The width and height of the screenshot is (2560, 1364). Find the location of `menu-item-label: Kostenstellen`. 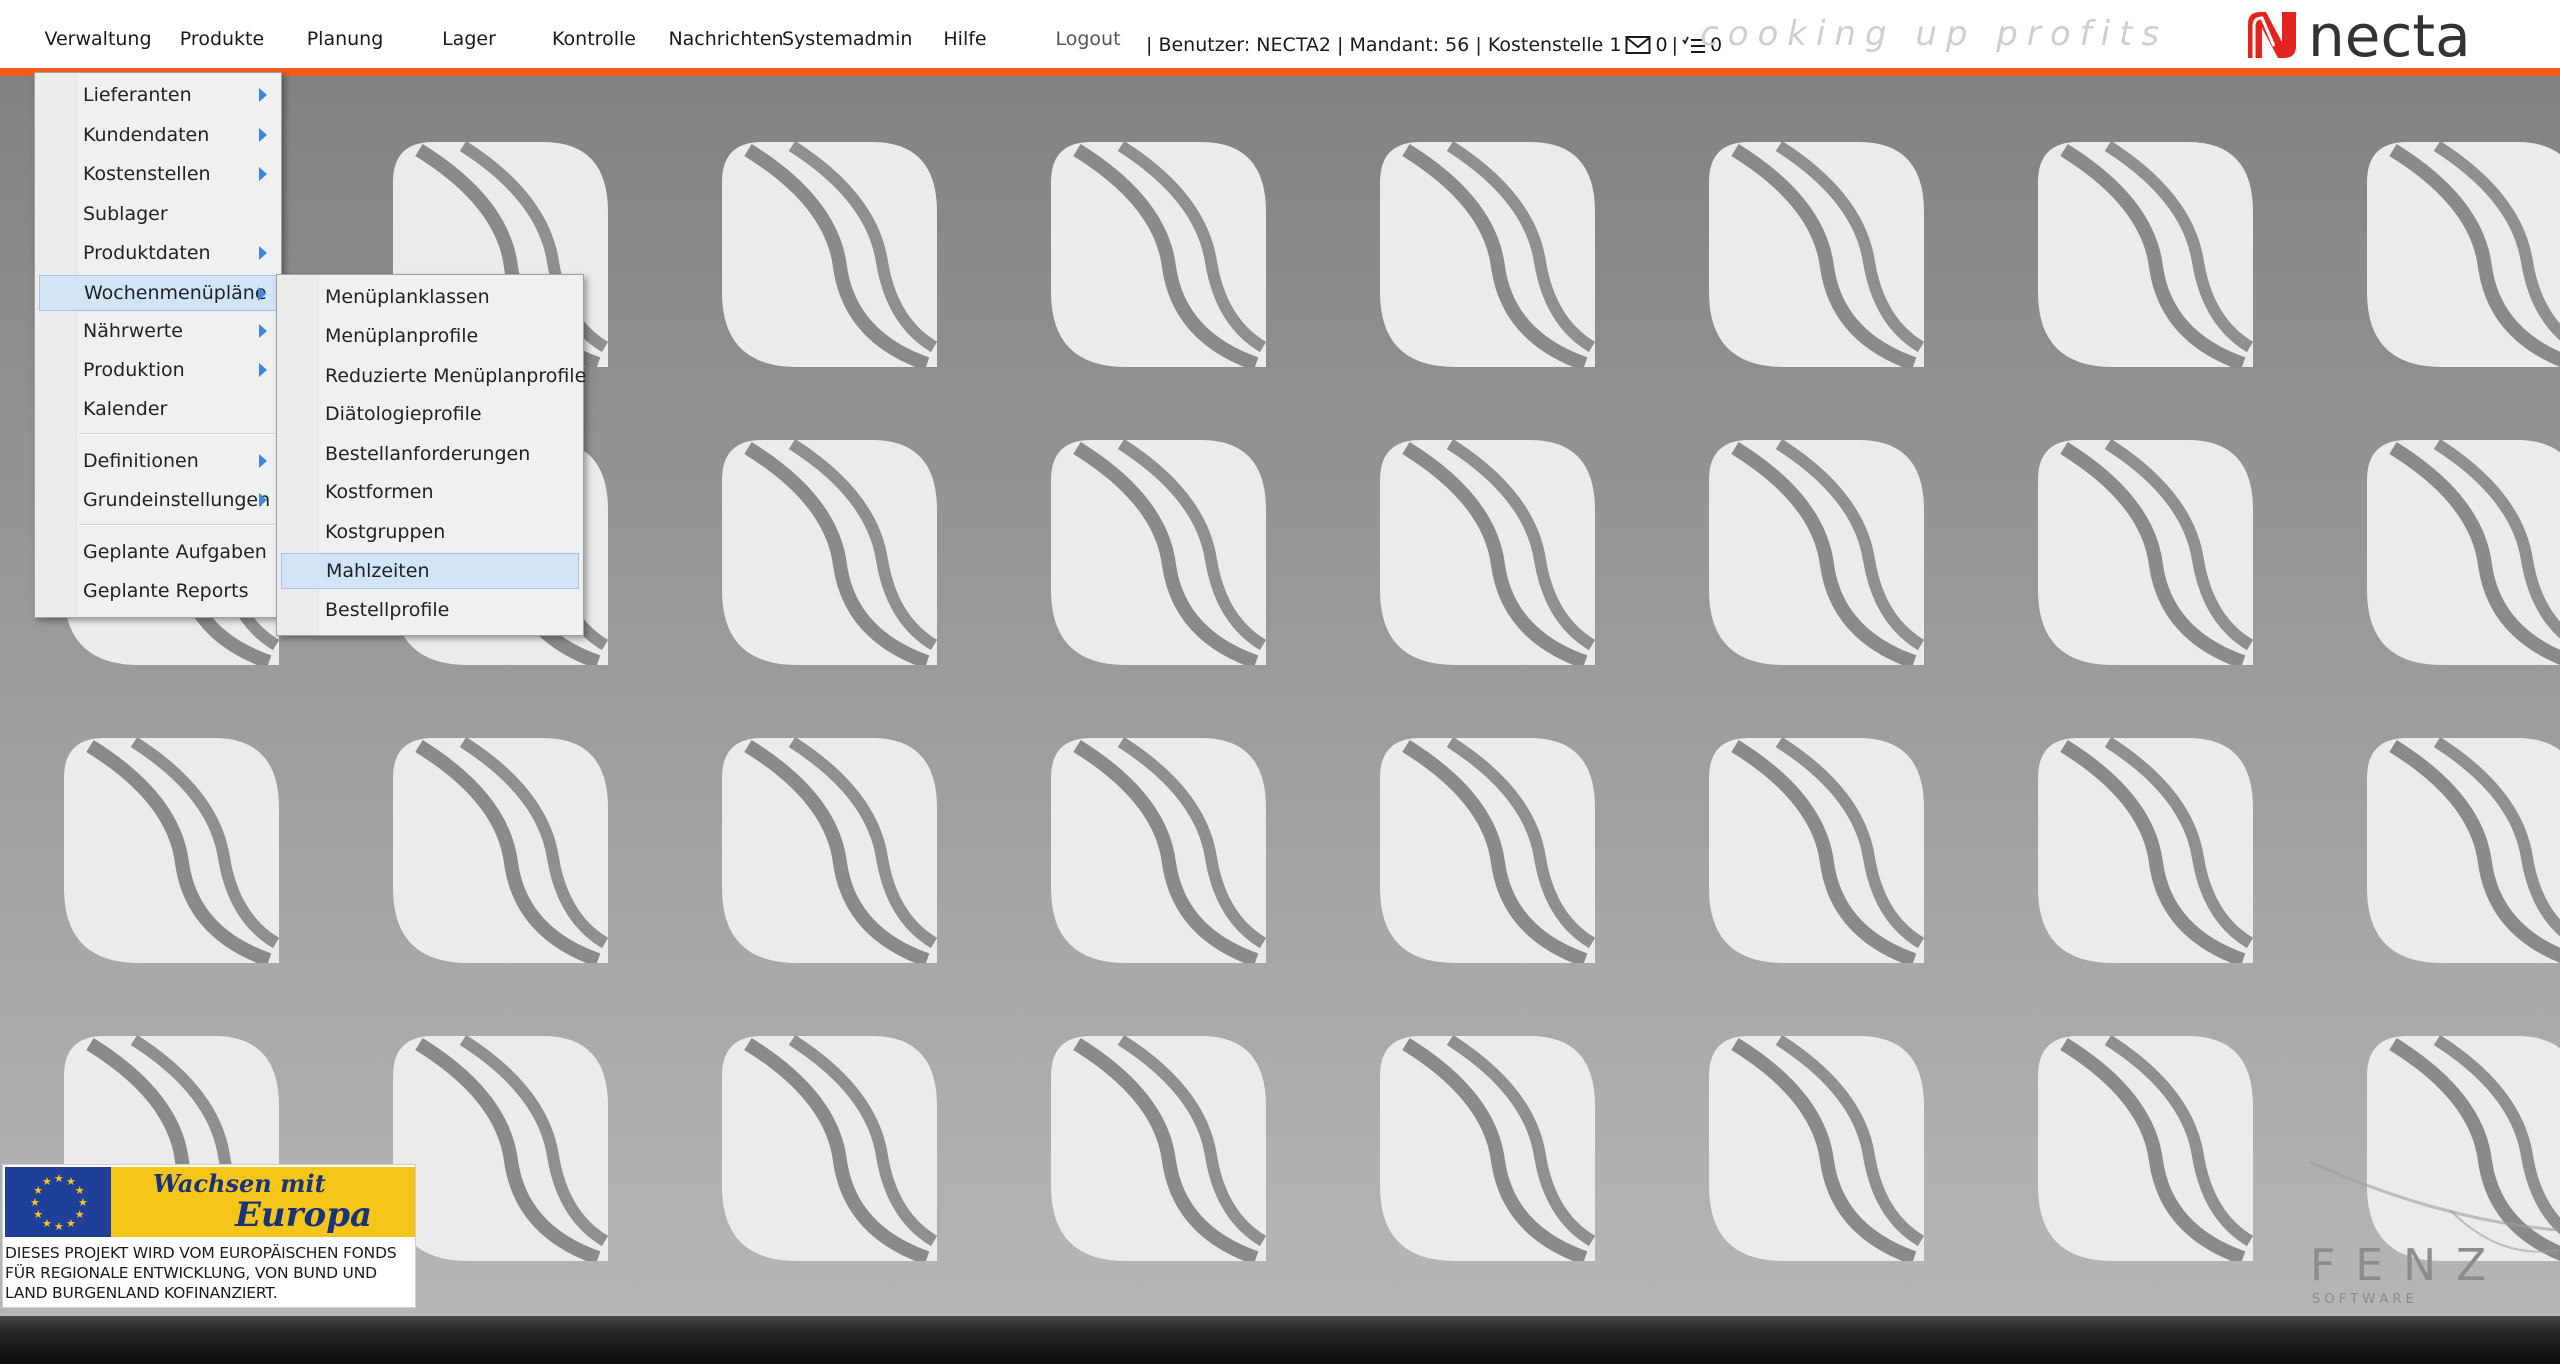

menu-item-label: Kostenstellen is located at coordinates (147, 174).